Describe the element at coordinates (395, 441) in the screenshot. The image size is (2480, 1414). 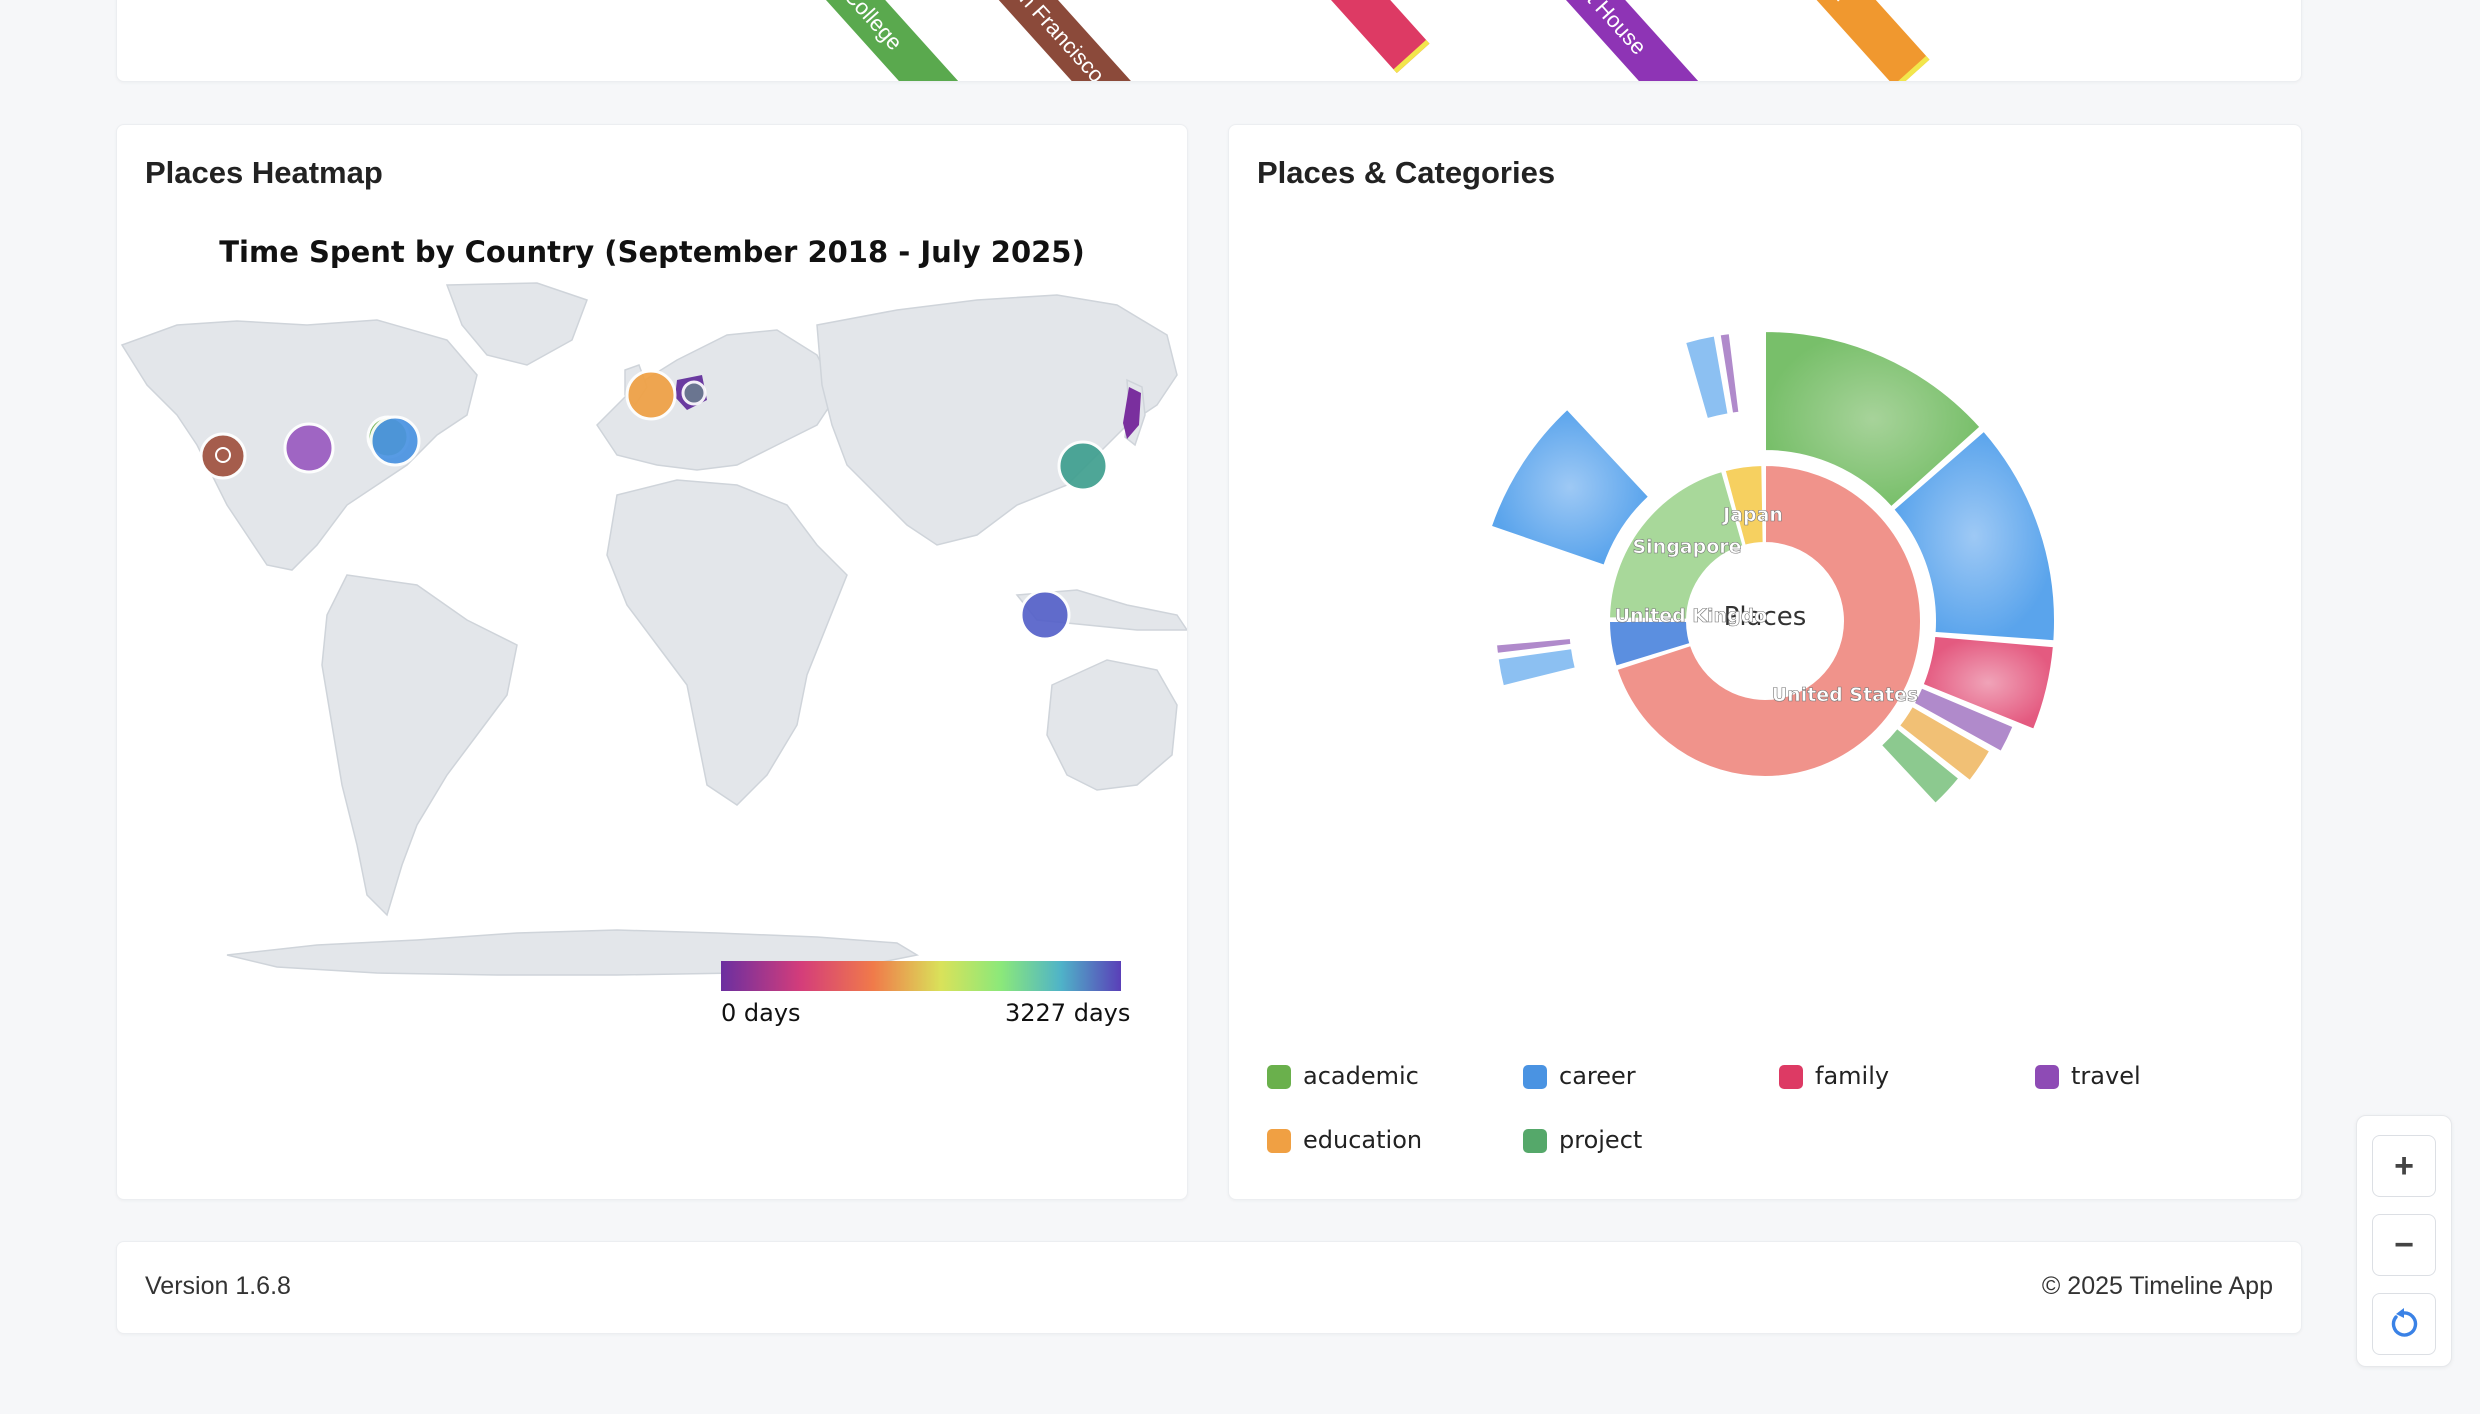
I see `us-east-marker` at that location.